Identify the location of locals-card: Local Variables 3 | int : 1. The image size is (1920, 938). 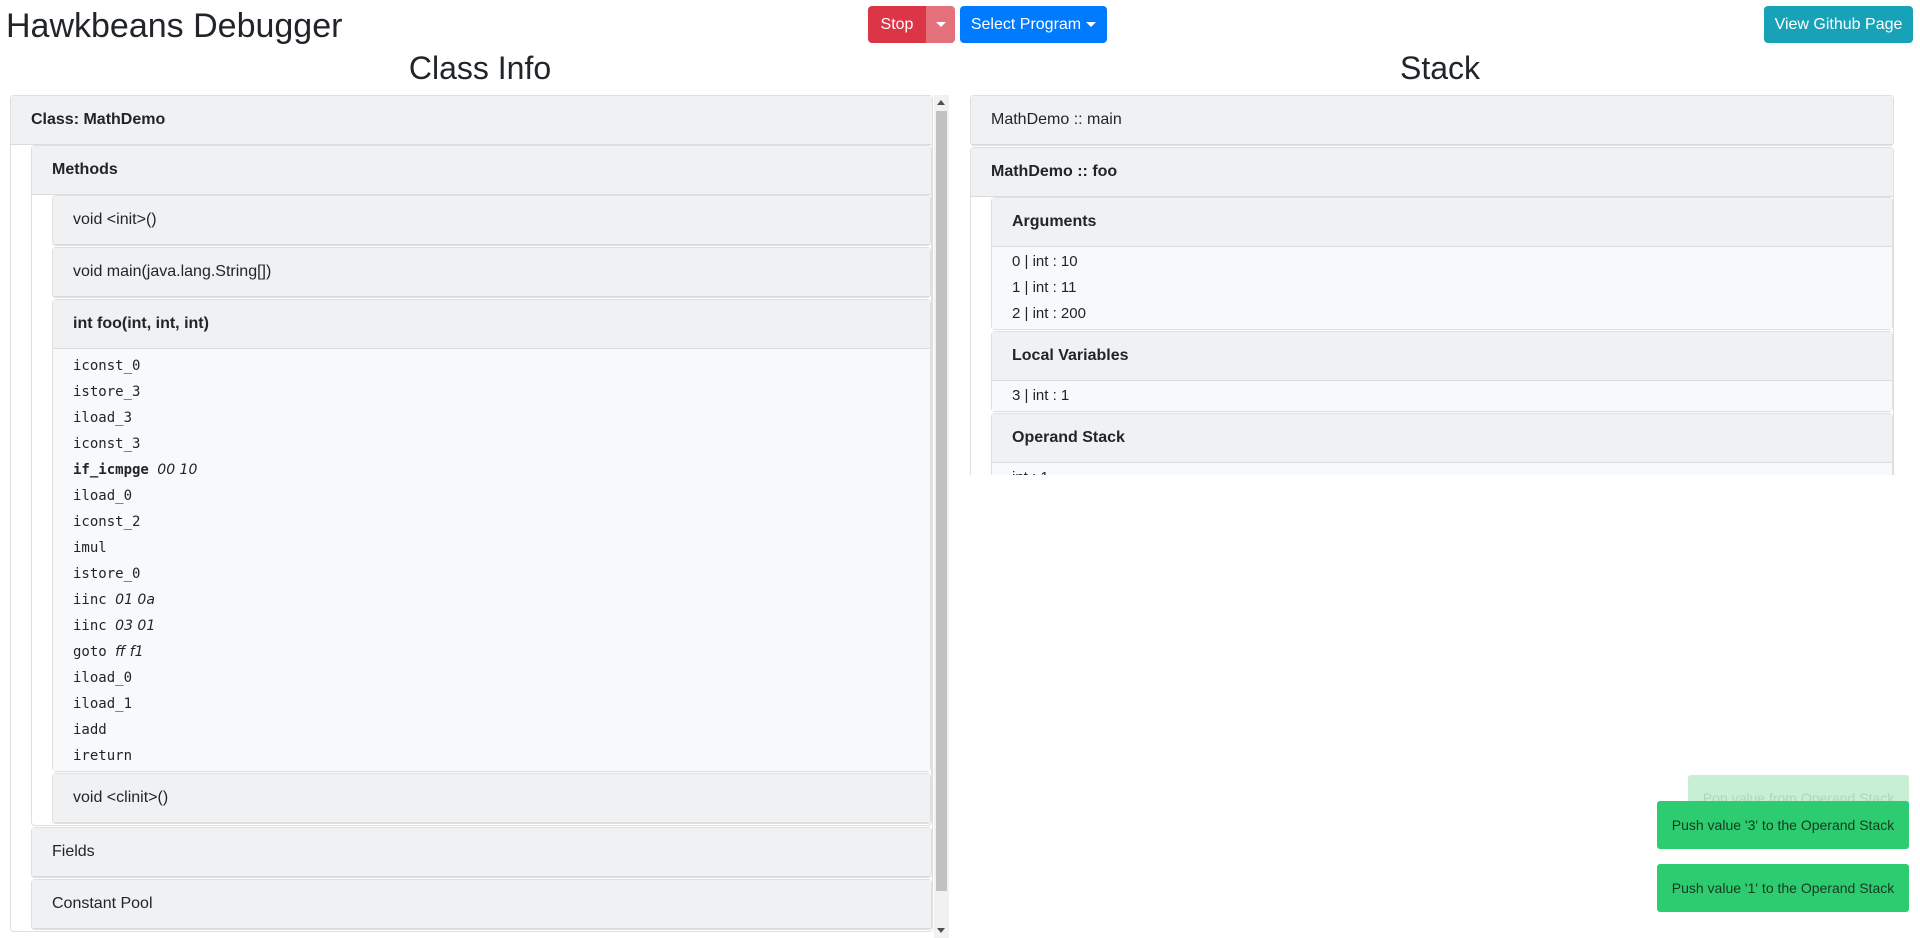
(1442, 371).